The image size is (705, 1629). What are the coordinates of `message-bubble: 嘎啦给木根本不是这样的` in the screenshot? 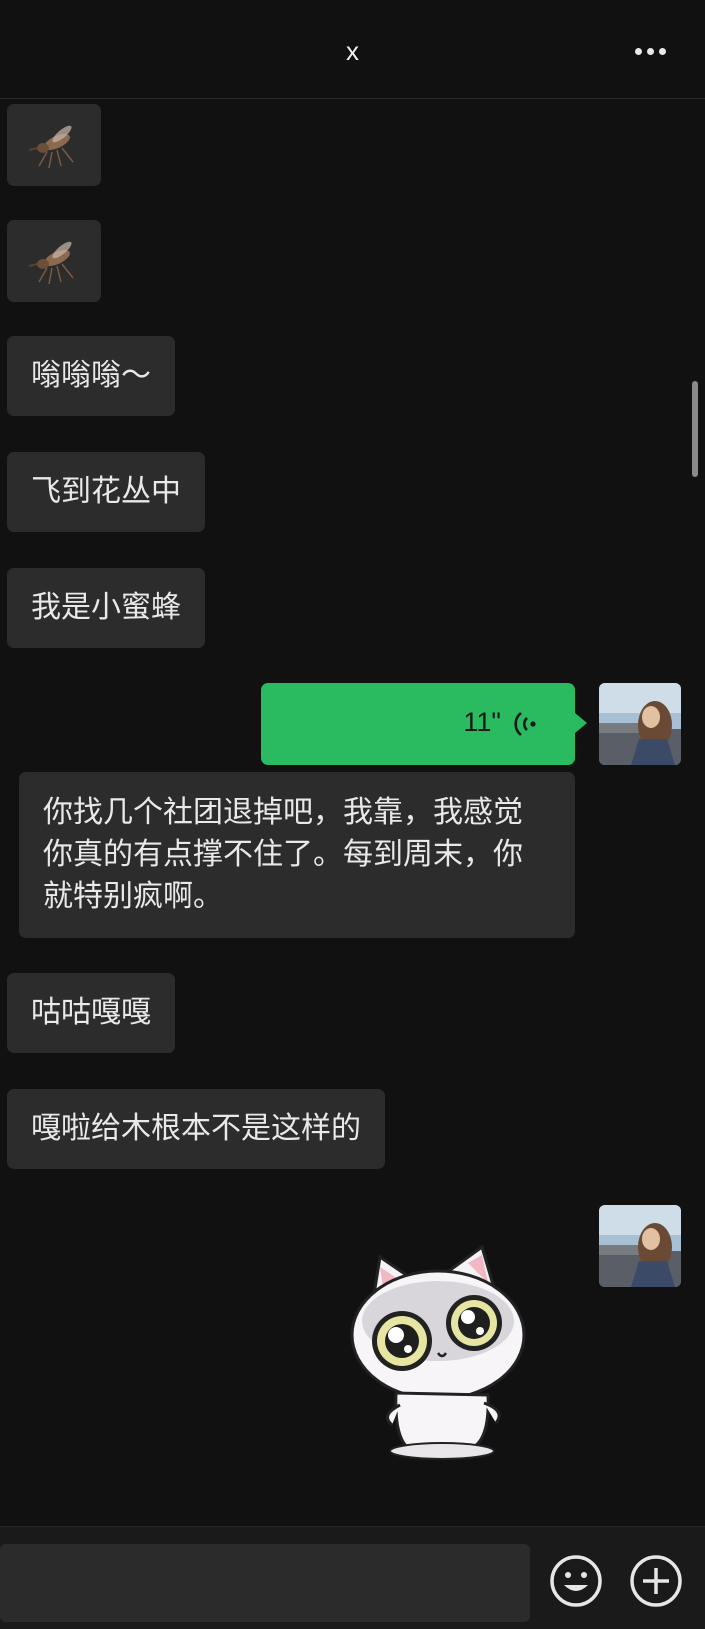 It's located at (196, 1129).